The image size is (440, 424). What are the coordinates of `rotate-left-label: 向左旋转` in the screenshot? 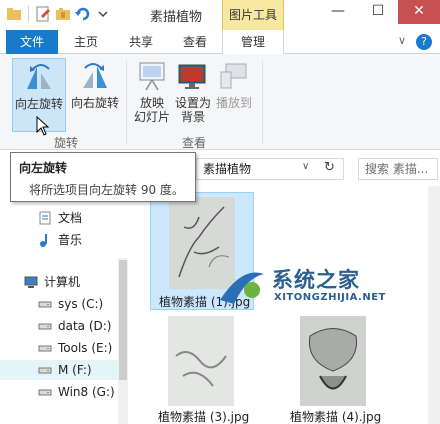 It's located at (38, 104).